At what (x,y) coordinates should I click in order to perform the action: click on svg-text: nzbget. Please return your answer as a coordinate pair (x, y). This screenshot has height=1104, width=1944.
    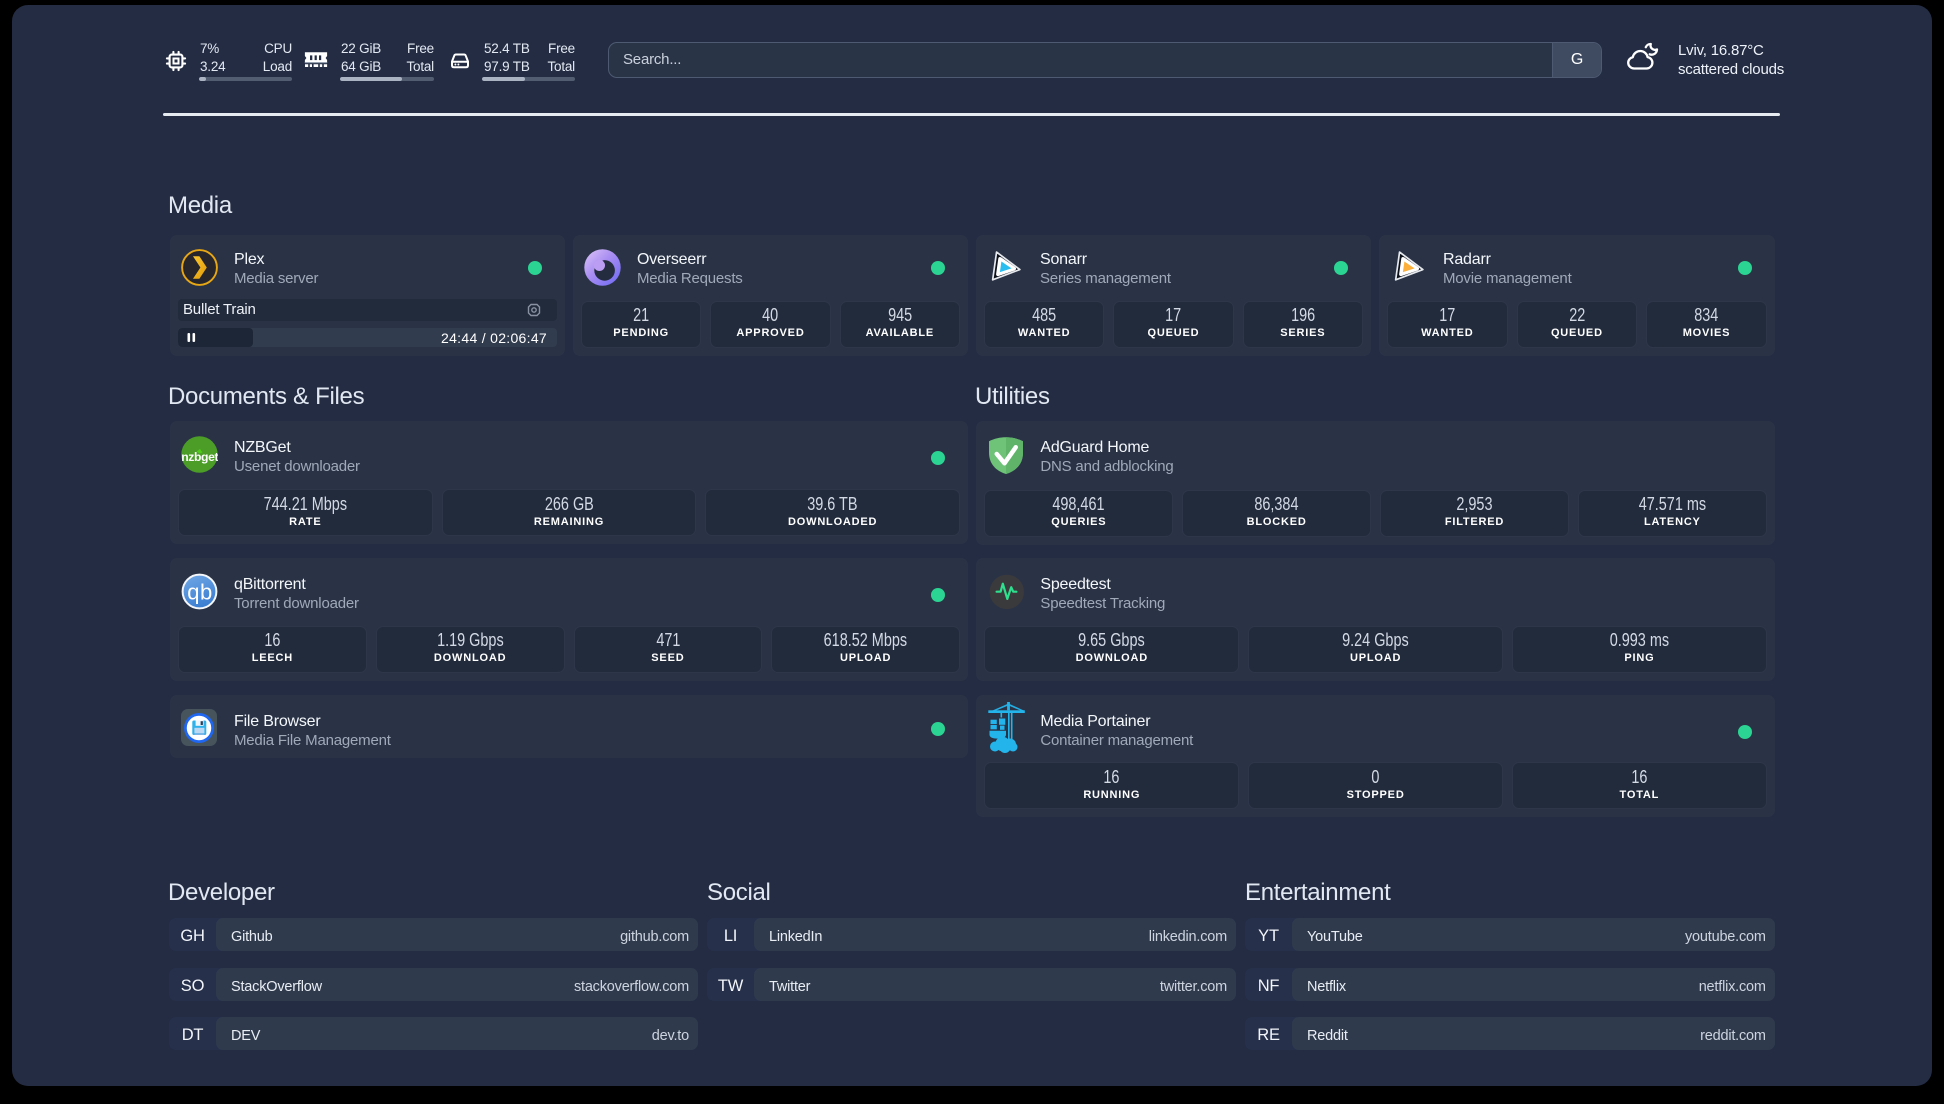
    Looking at the image, I should click on (199, 457).